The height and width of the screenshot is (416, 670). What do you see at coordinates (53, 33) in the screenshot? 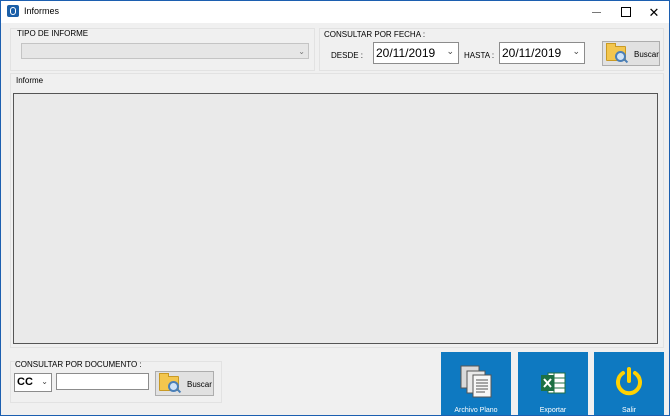
I see `tipo-informe-label: TIPO DE INFORME` at bounding box center [53, 33].